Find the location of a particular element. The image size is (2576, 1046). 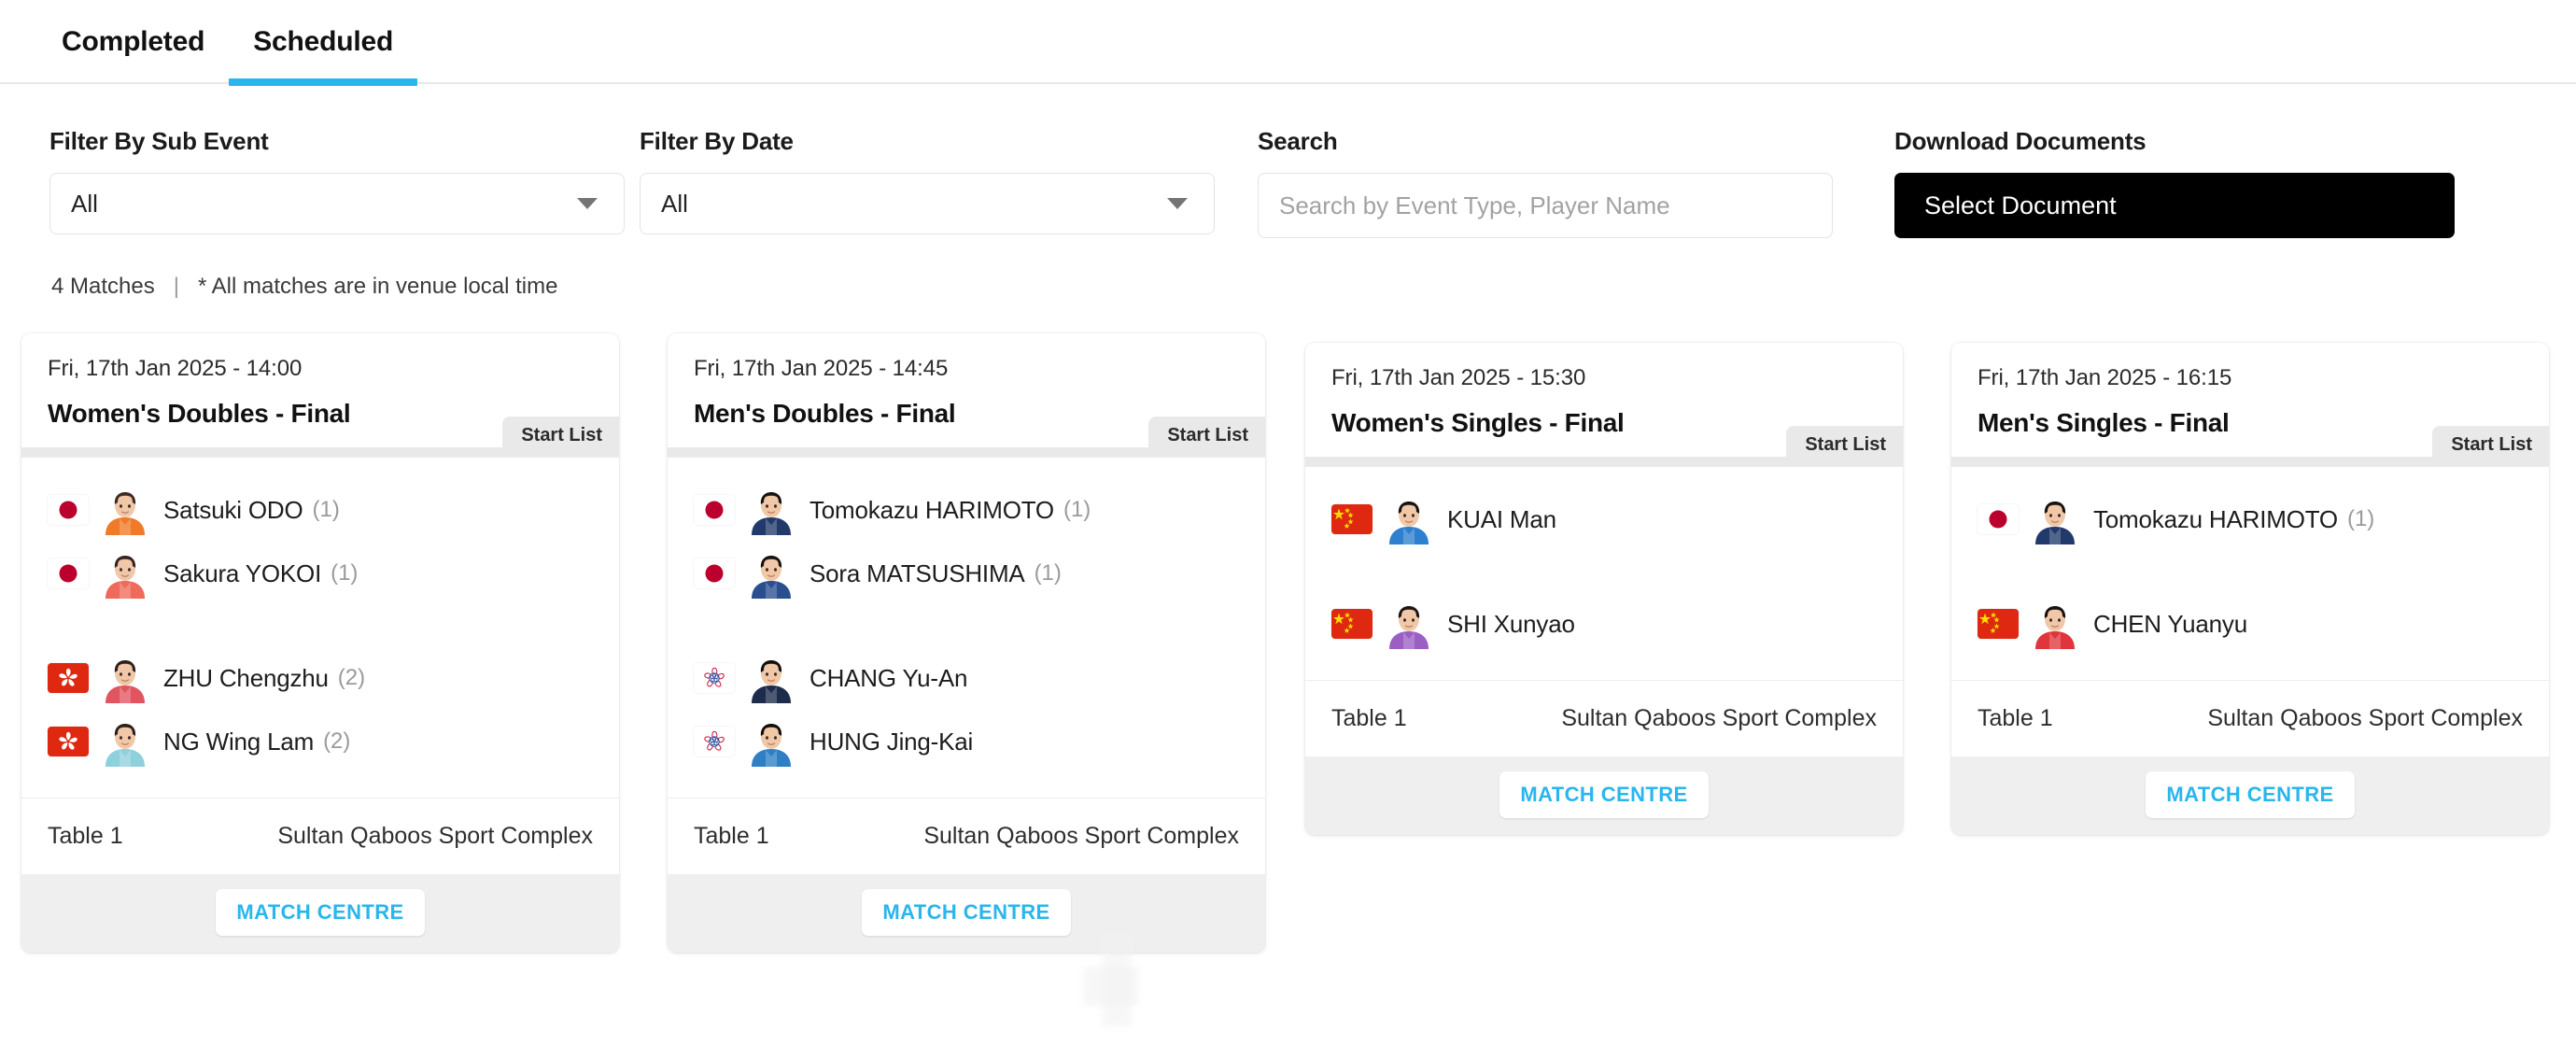

player-name: NG Wing Lam is located at coordinates (239, 741).